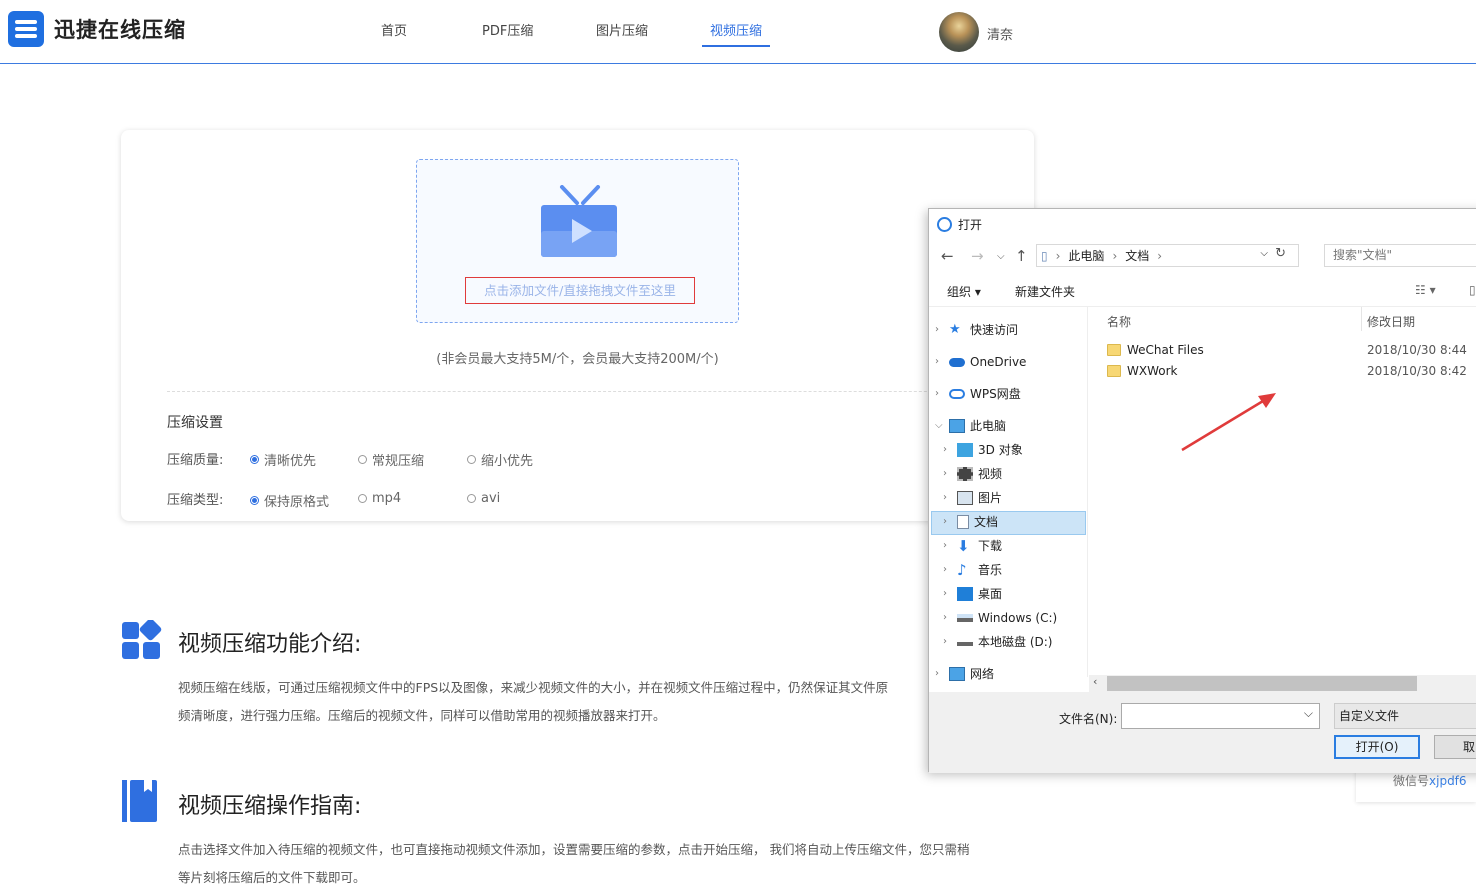 This screenshot has width=1476, height=886. Describe the element at coordinates (97, 29) in the screenshot. I see `site-logo: 迅捷在线压缩` at that location.